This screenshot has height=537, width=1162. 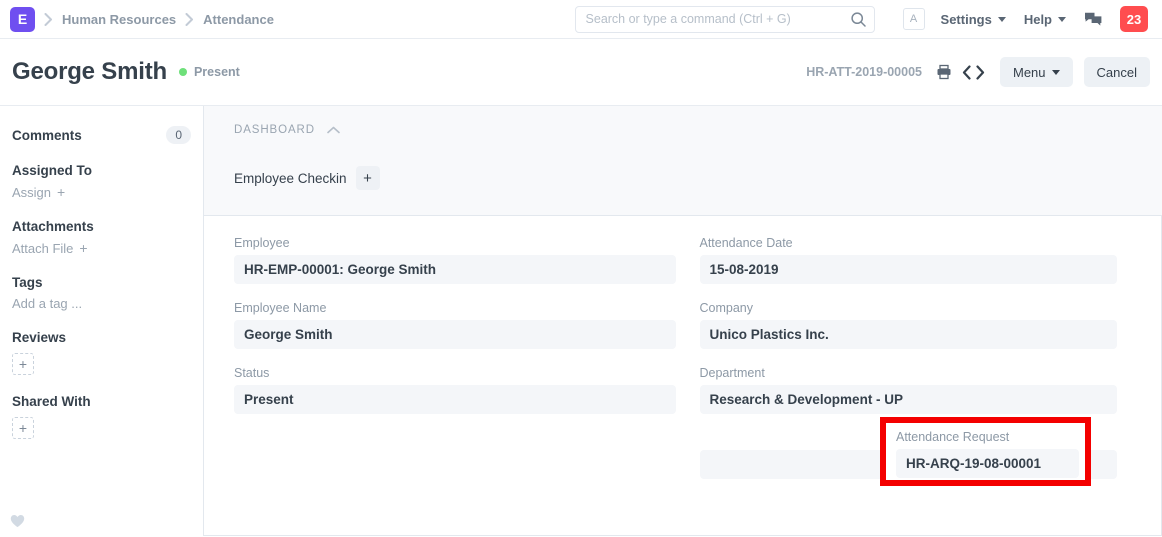 What do you see at coordinates (27, 282) in the screenshot?
I see `tags-label: Tags` at bounding box center [27, 282].